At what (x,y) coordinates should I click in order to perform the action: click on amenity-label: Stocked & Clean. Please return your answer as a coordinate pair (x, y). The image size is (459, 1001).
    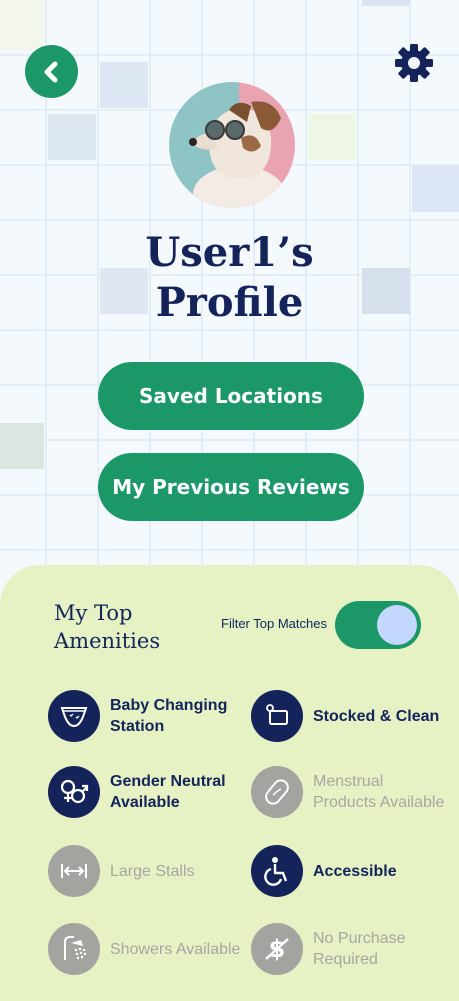
    Looking at the image, I should click on (376, 716).